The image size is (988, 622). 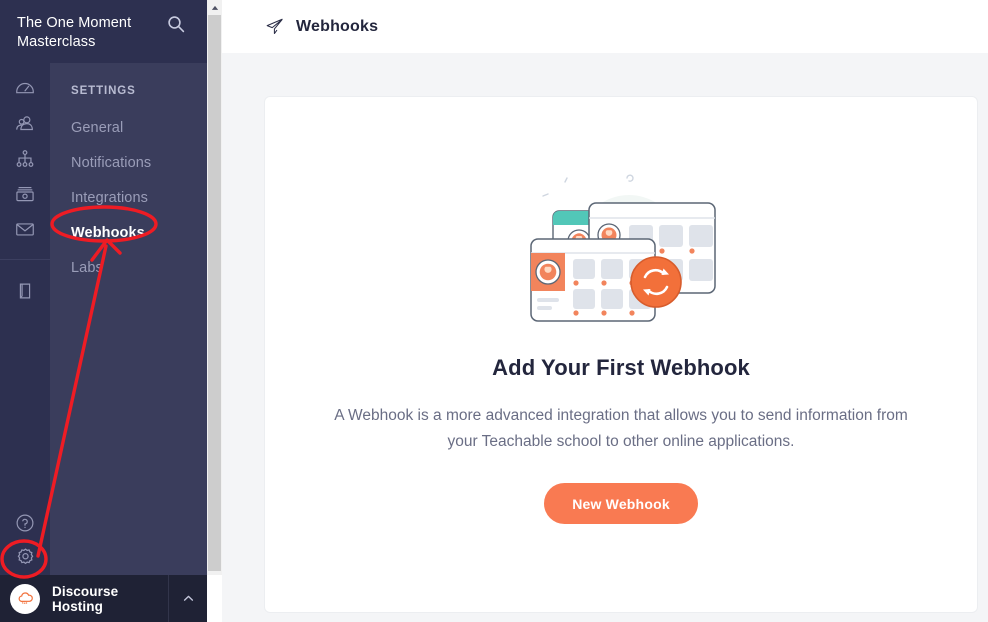 What do you see at coordinates (25, 259) in the screenshot?
I see `rail-divider` at bounding box center [25, 259].